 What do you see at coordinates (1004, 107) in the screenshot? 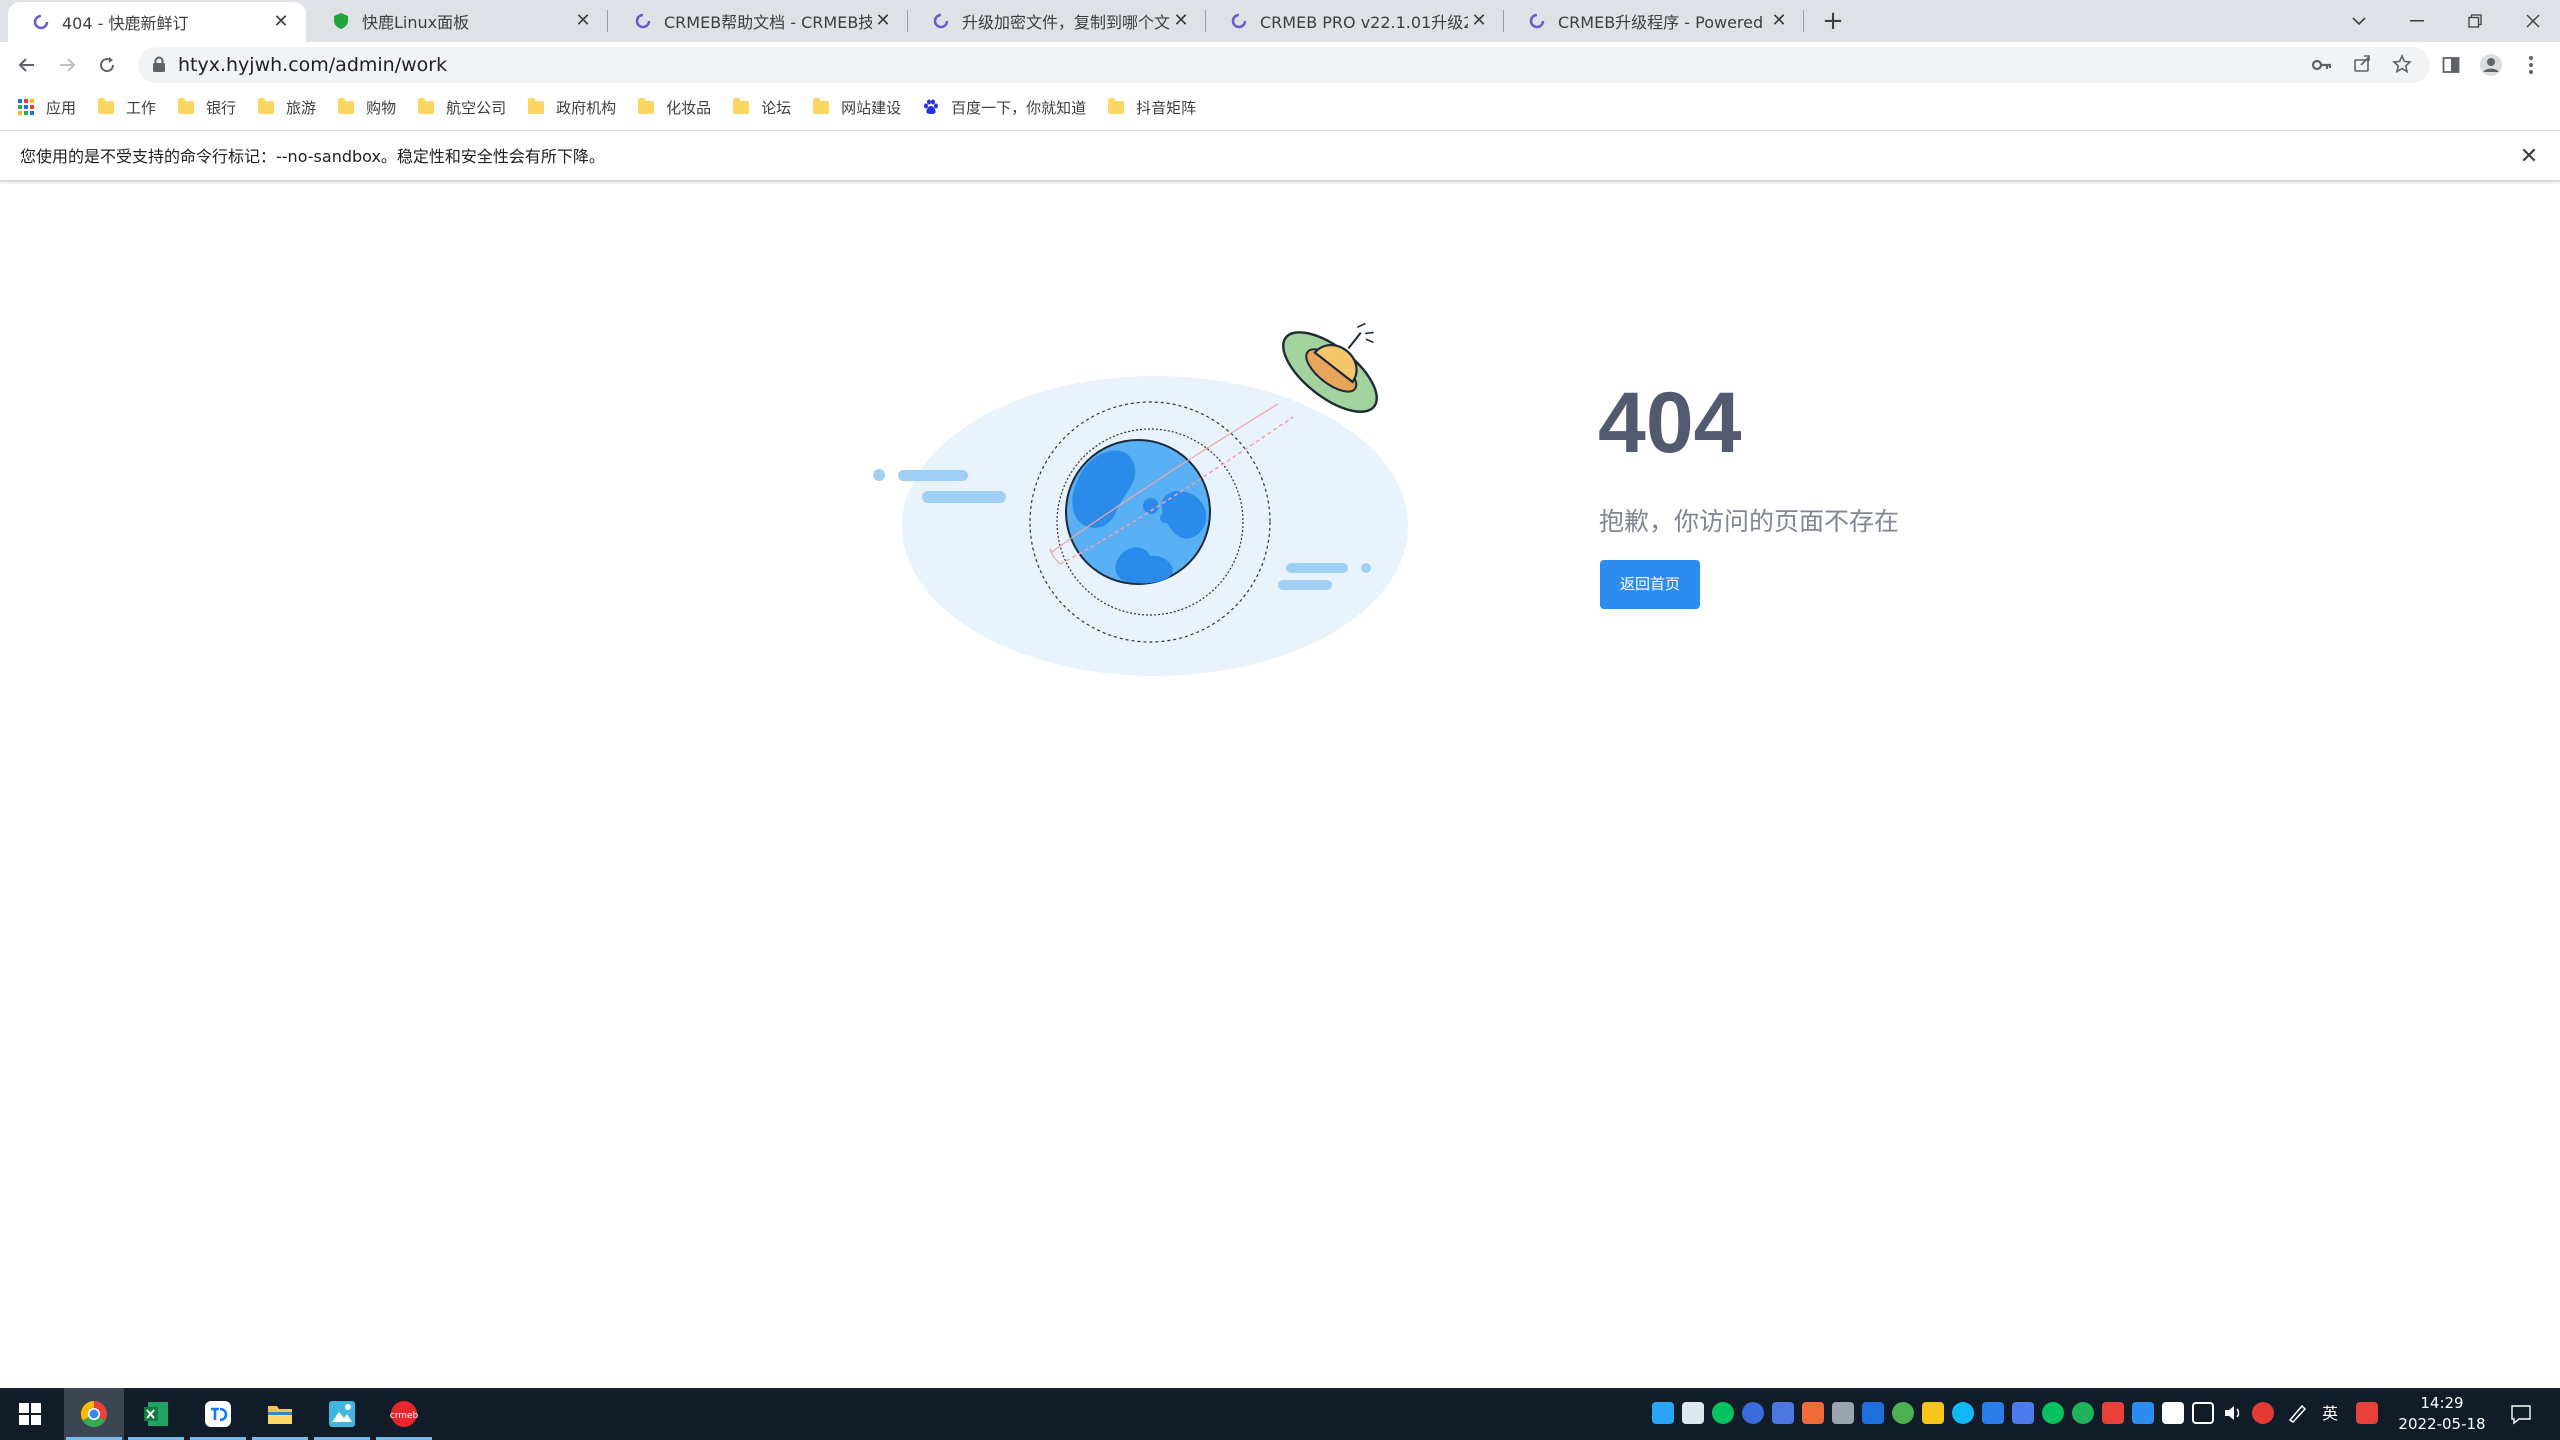
I see `bookmark-baidu: 百度一下，你就知道` at bounding box center [1004, 107].